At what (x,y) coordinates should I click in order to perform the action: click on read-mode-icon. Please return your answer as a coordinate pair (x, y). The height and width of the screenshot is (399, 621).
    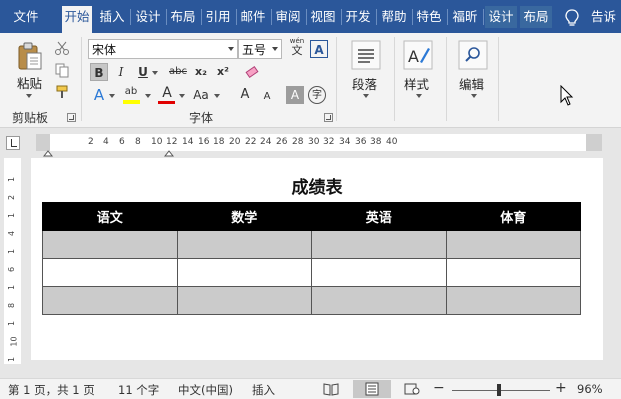
    Looking at the image, I should click on (331, 389).